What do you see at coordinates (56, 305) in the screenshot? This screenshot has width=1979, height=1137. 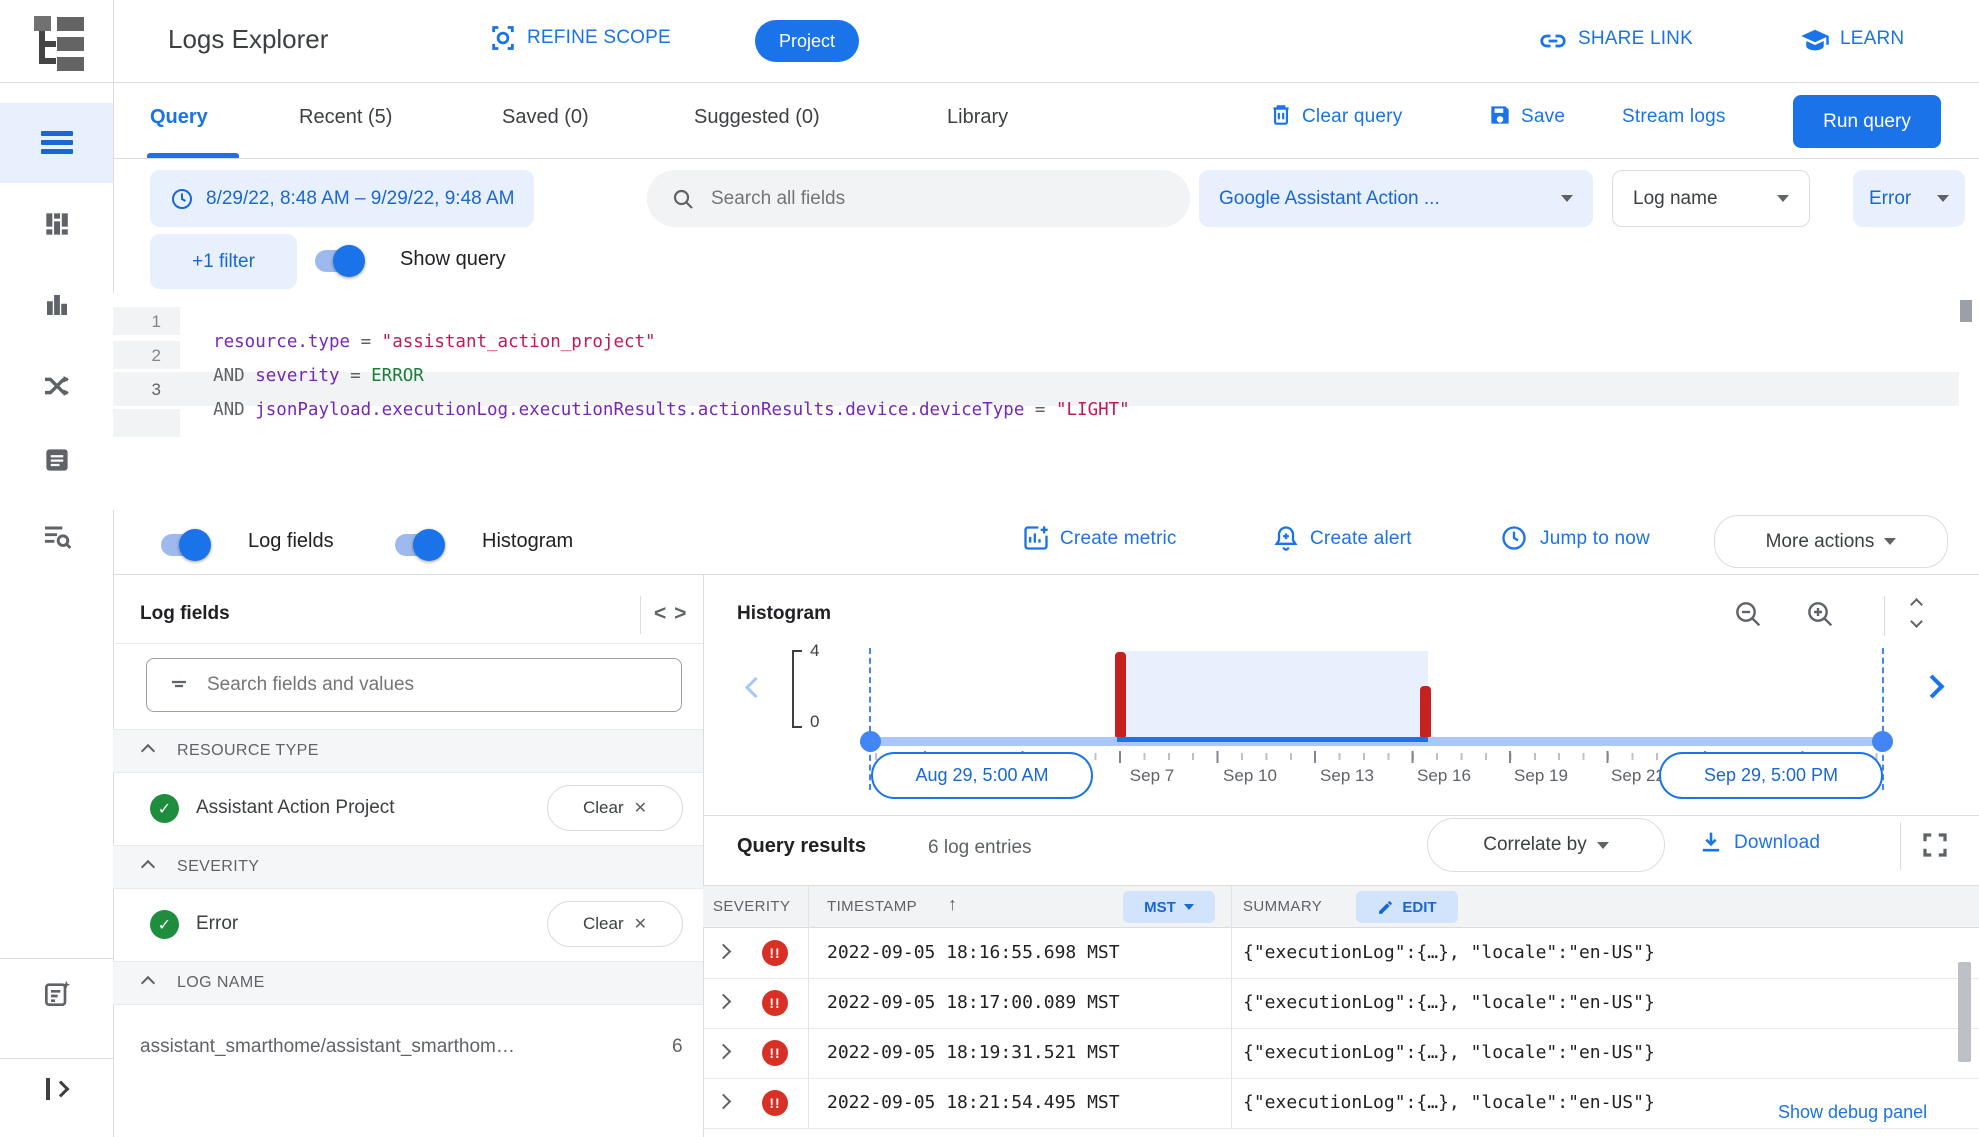 I see `logs-dashboard-icon` at bounding box center [56, 305].